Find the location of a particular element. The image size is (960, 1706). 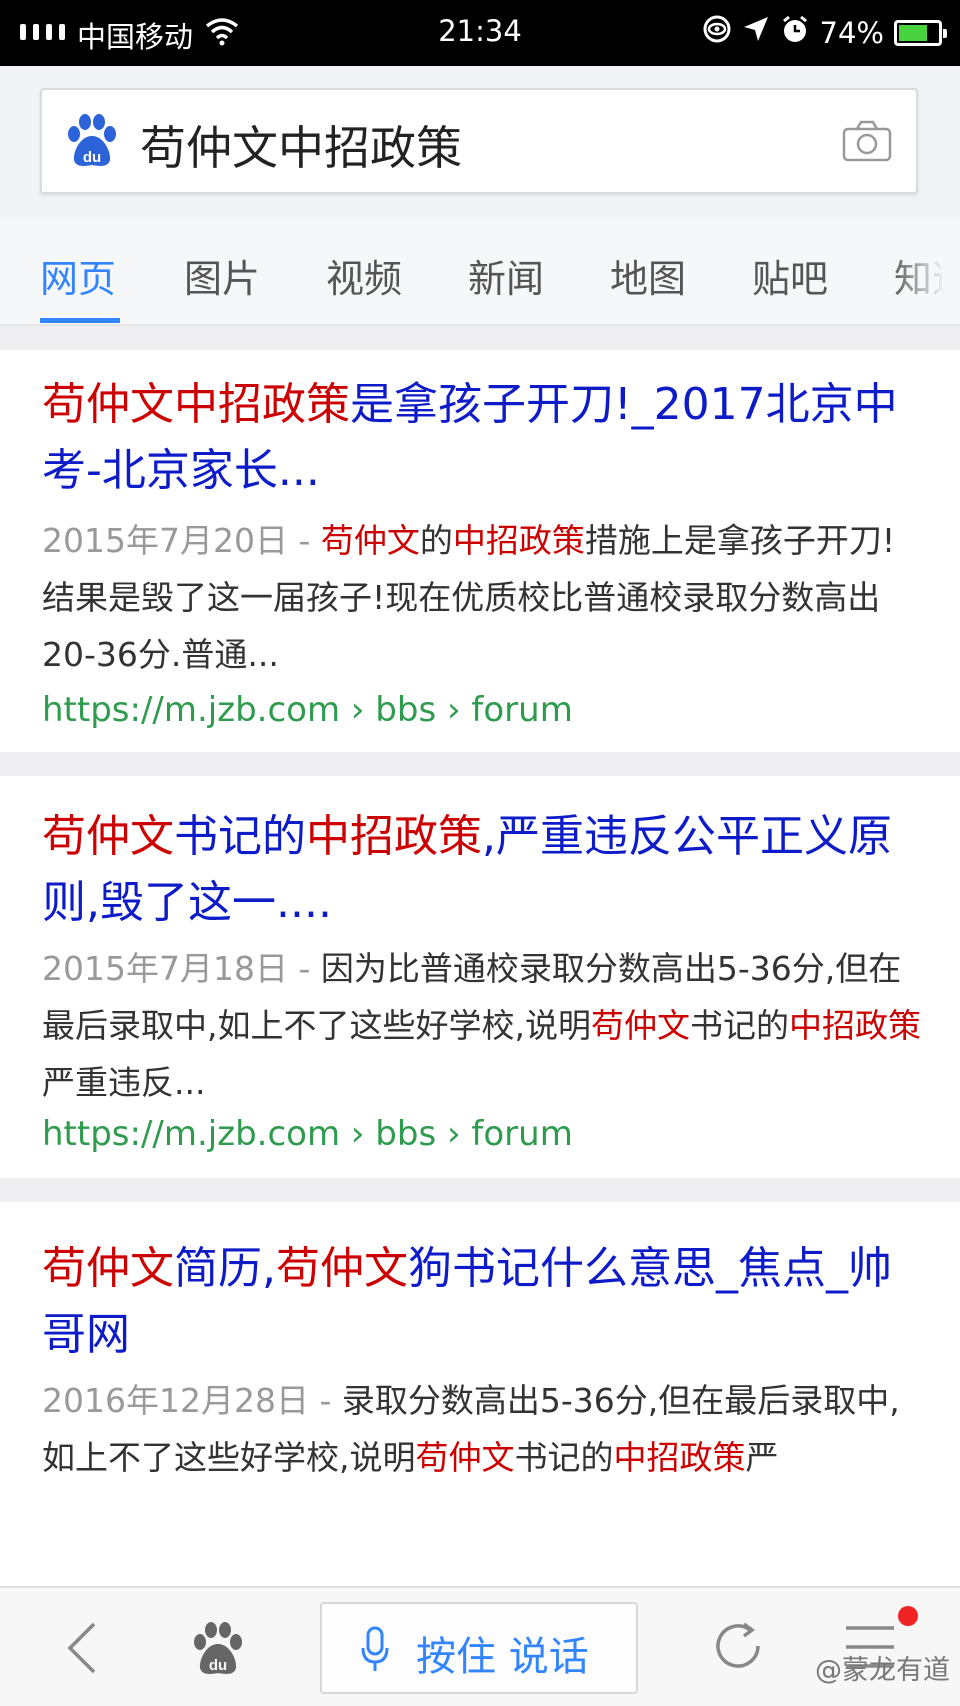

battery-icon is located at coordinates (920, 32).